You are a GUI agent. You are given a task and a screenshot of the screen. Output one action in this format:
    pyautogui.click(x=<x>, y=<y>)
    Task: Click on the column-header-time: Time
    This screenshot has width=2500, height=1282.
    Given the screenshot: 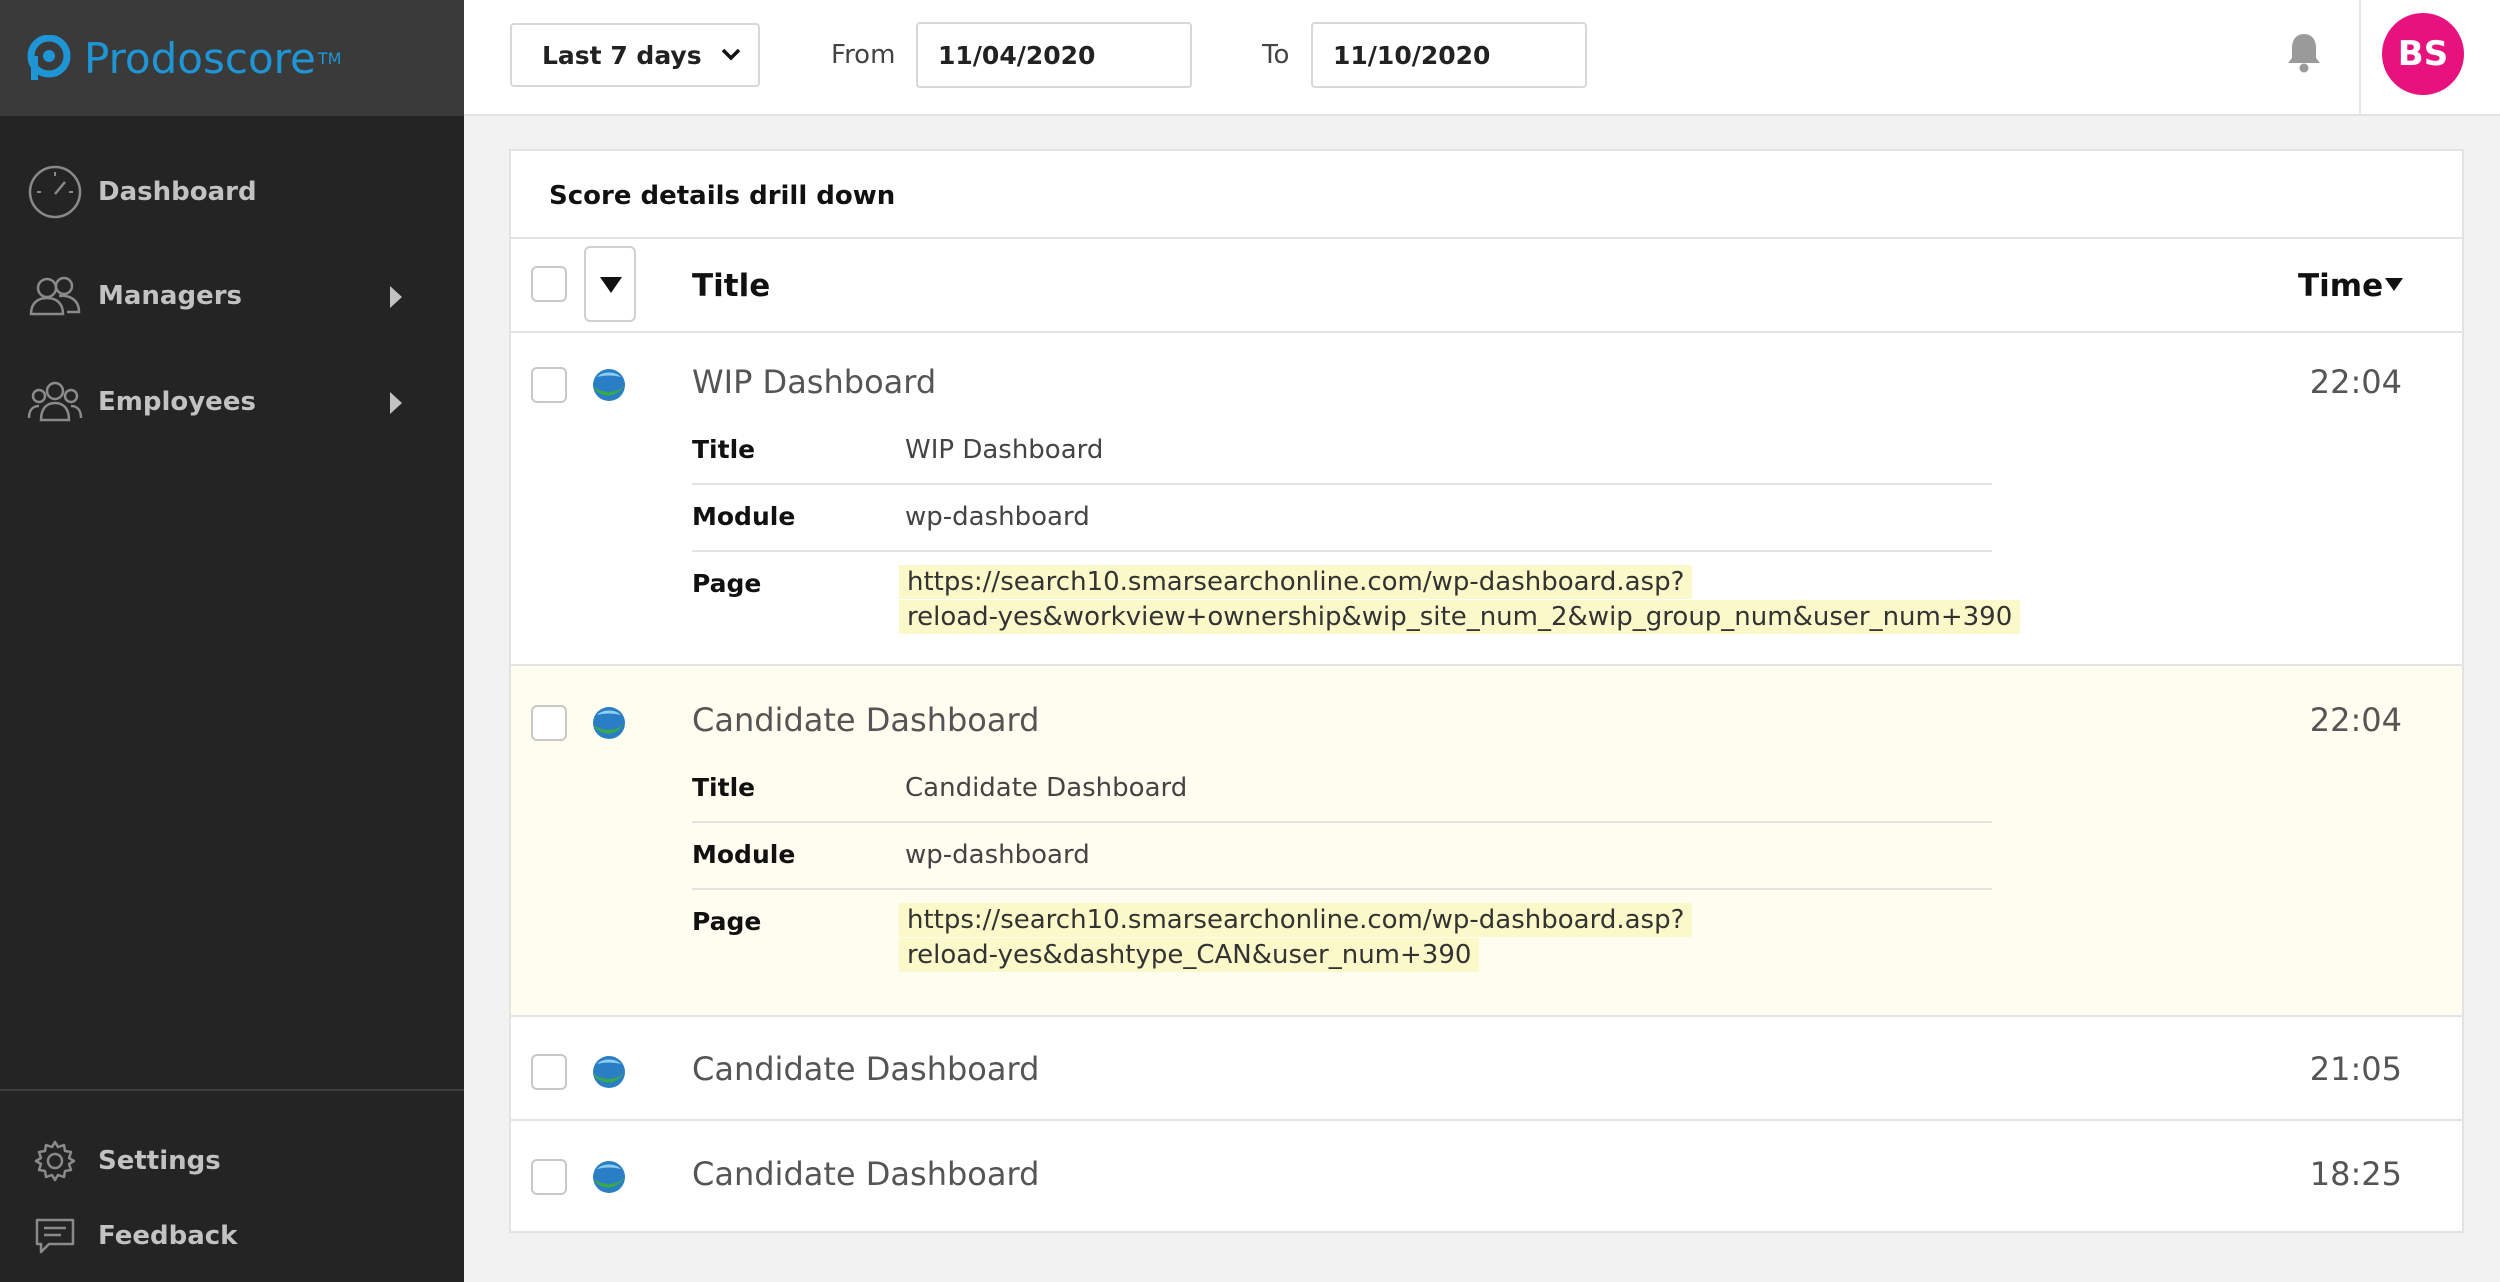 What is the action you would take?
    pyautogui.click(x=2340, y=286)
    